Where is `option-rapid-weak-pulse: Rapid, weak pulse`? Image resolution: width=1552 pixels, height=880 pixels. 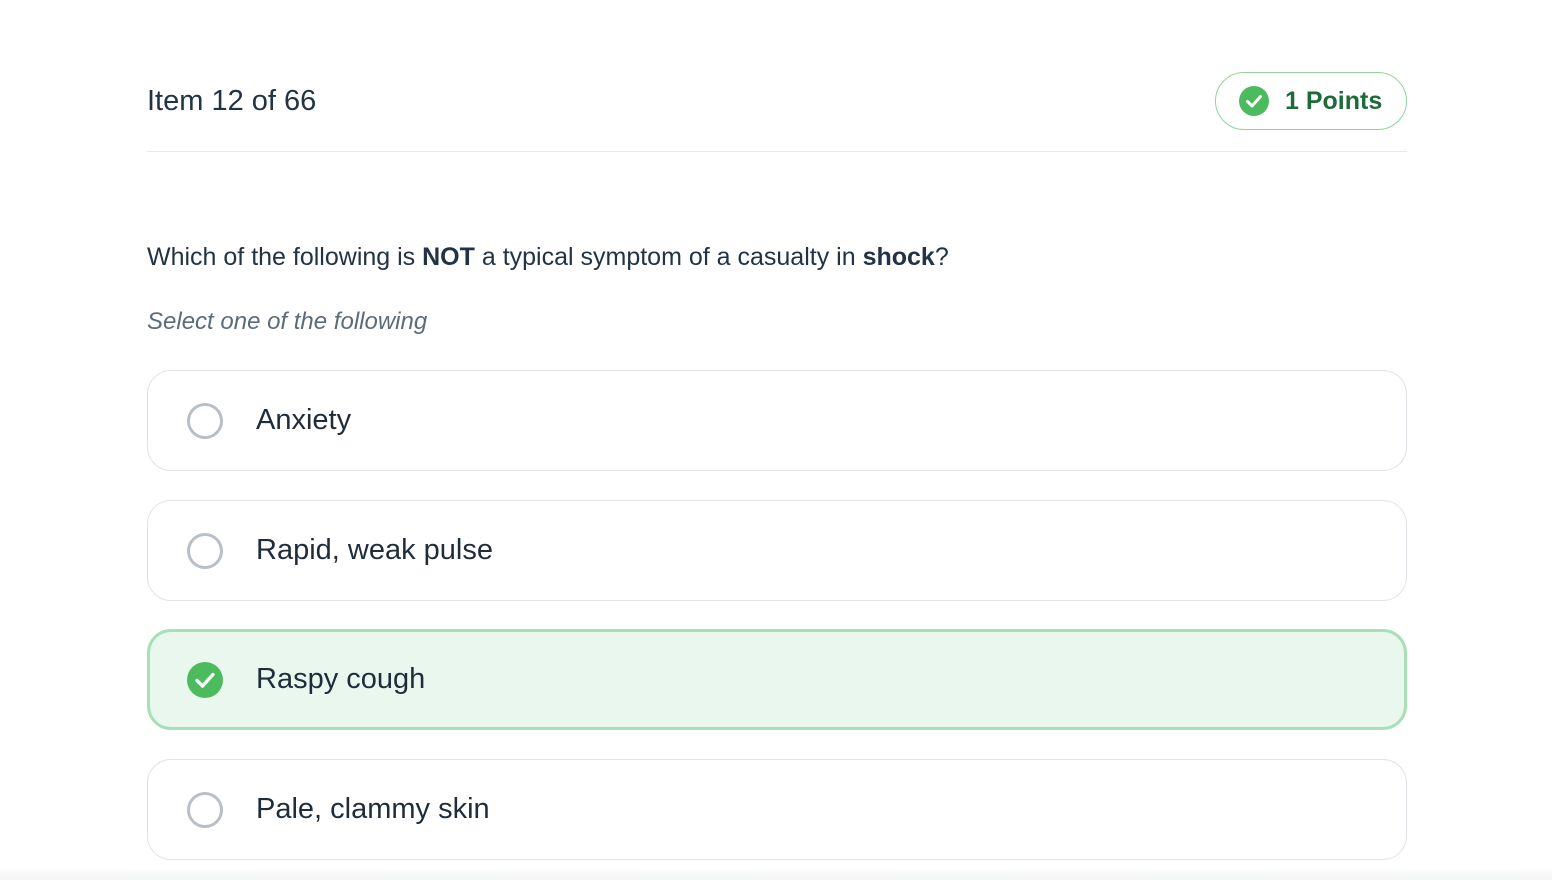 option-rapid-weak-pulse: Rapid, weak pulse is located at coordinates (777, 550).